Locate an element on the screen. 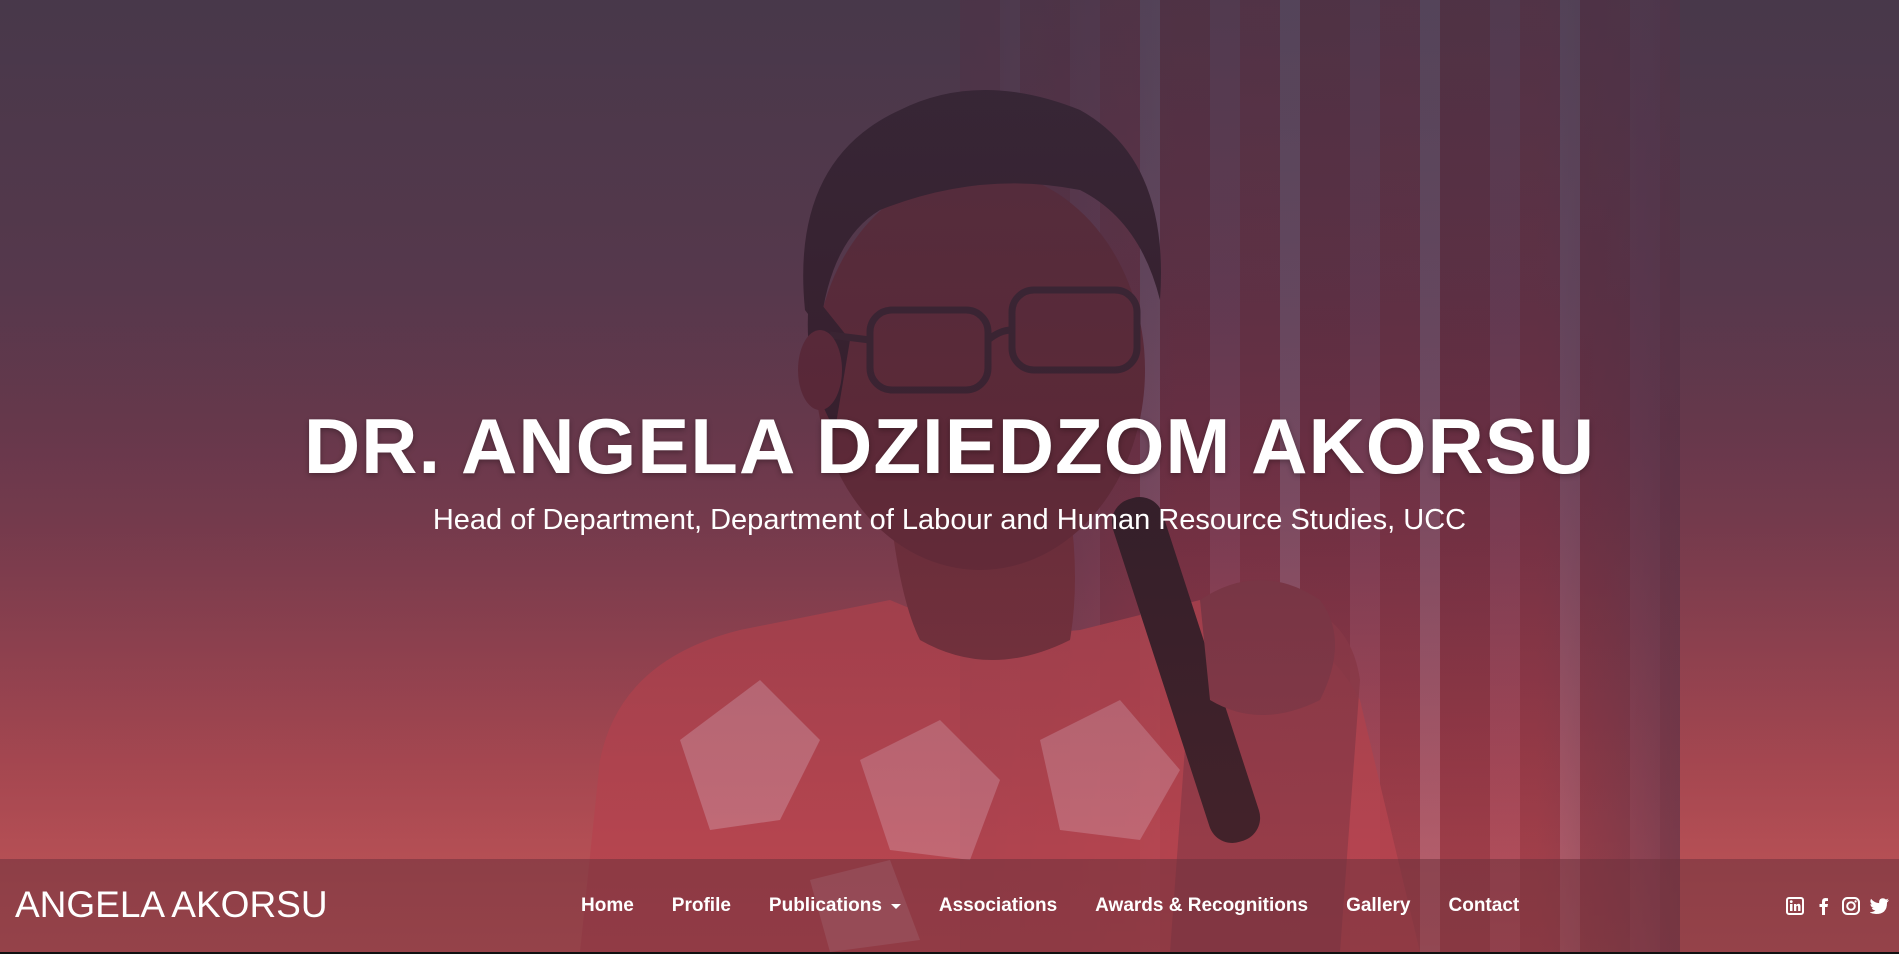 This screenshot has height=954, width=1899. social-links is located at coordinates (1833, 905).